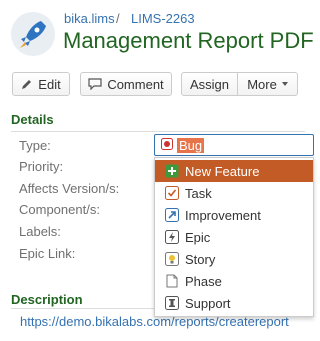  Describe the element at coordinates (172, 237) in the screenshot. I see `epic-icon` at that location.